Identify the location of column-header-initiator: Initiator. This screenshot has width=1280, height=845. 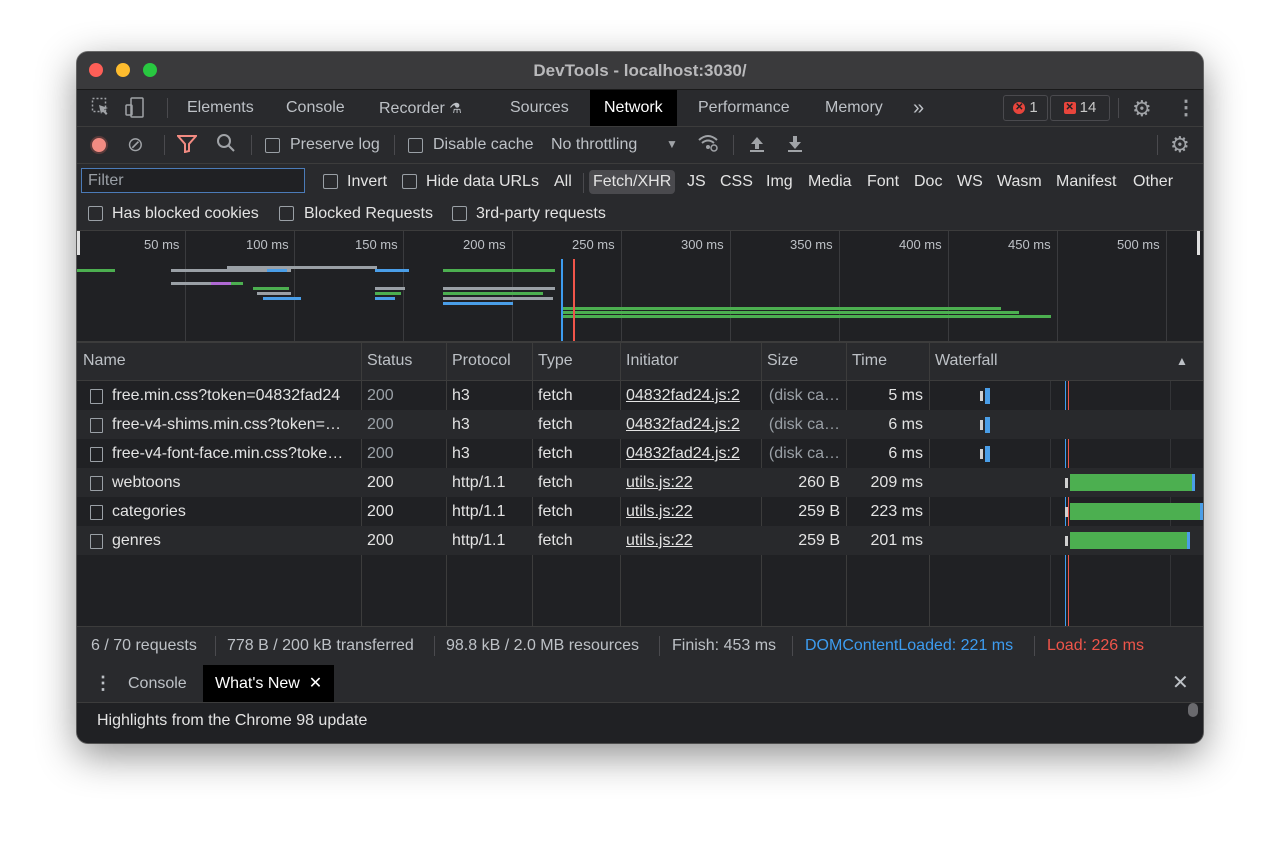
(652, 361).